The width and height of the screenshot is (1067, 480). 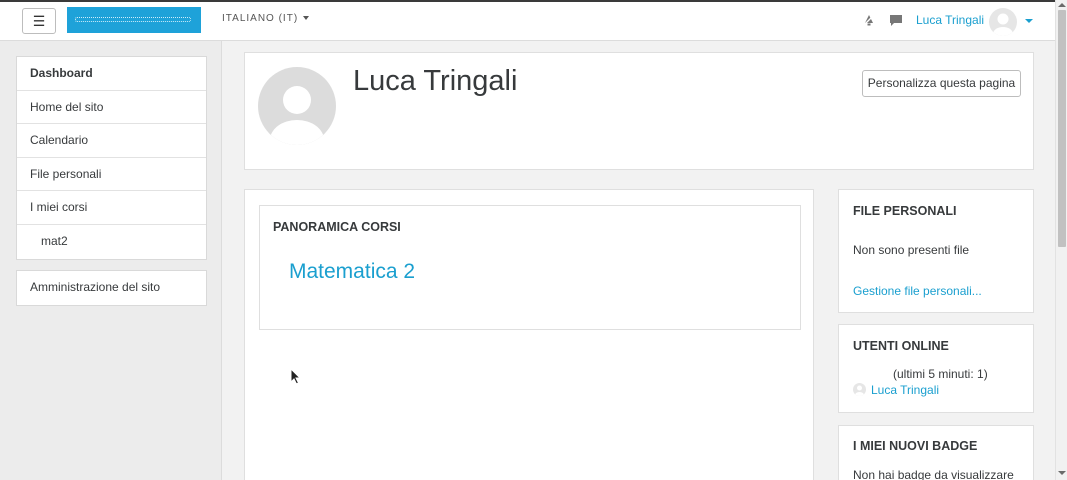 I want to click on admin-block: Amministrazione del sito, so click(x=111, y=288).